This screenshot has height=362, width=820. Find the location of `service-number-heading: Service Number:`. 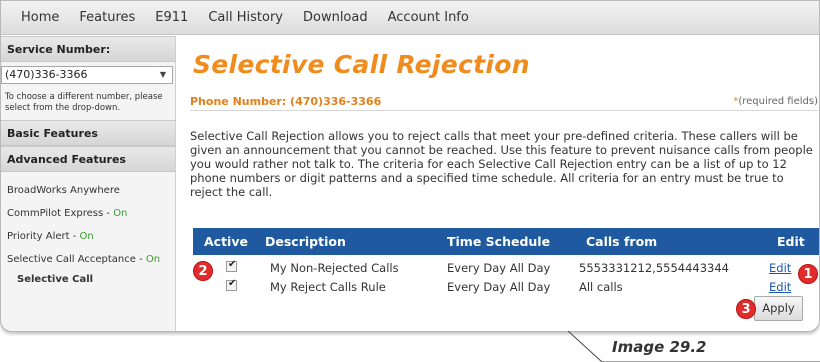

service-number-heading: Service Number: is located at coordinates (88, 49).